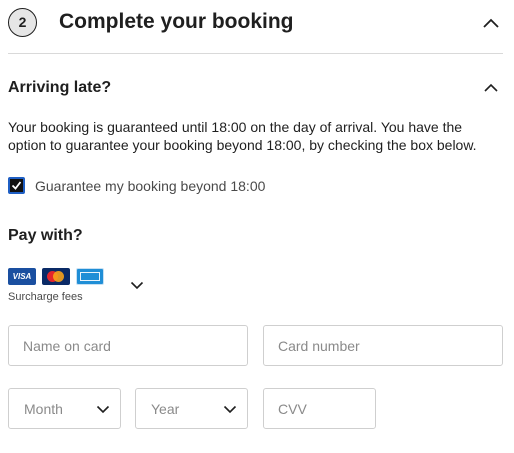 The height and width of the screenshot is (453, 514). I want to click on guarantee-late-label: Guarantee my booking beyond 18:00, so click(150, 186).